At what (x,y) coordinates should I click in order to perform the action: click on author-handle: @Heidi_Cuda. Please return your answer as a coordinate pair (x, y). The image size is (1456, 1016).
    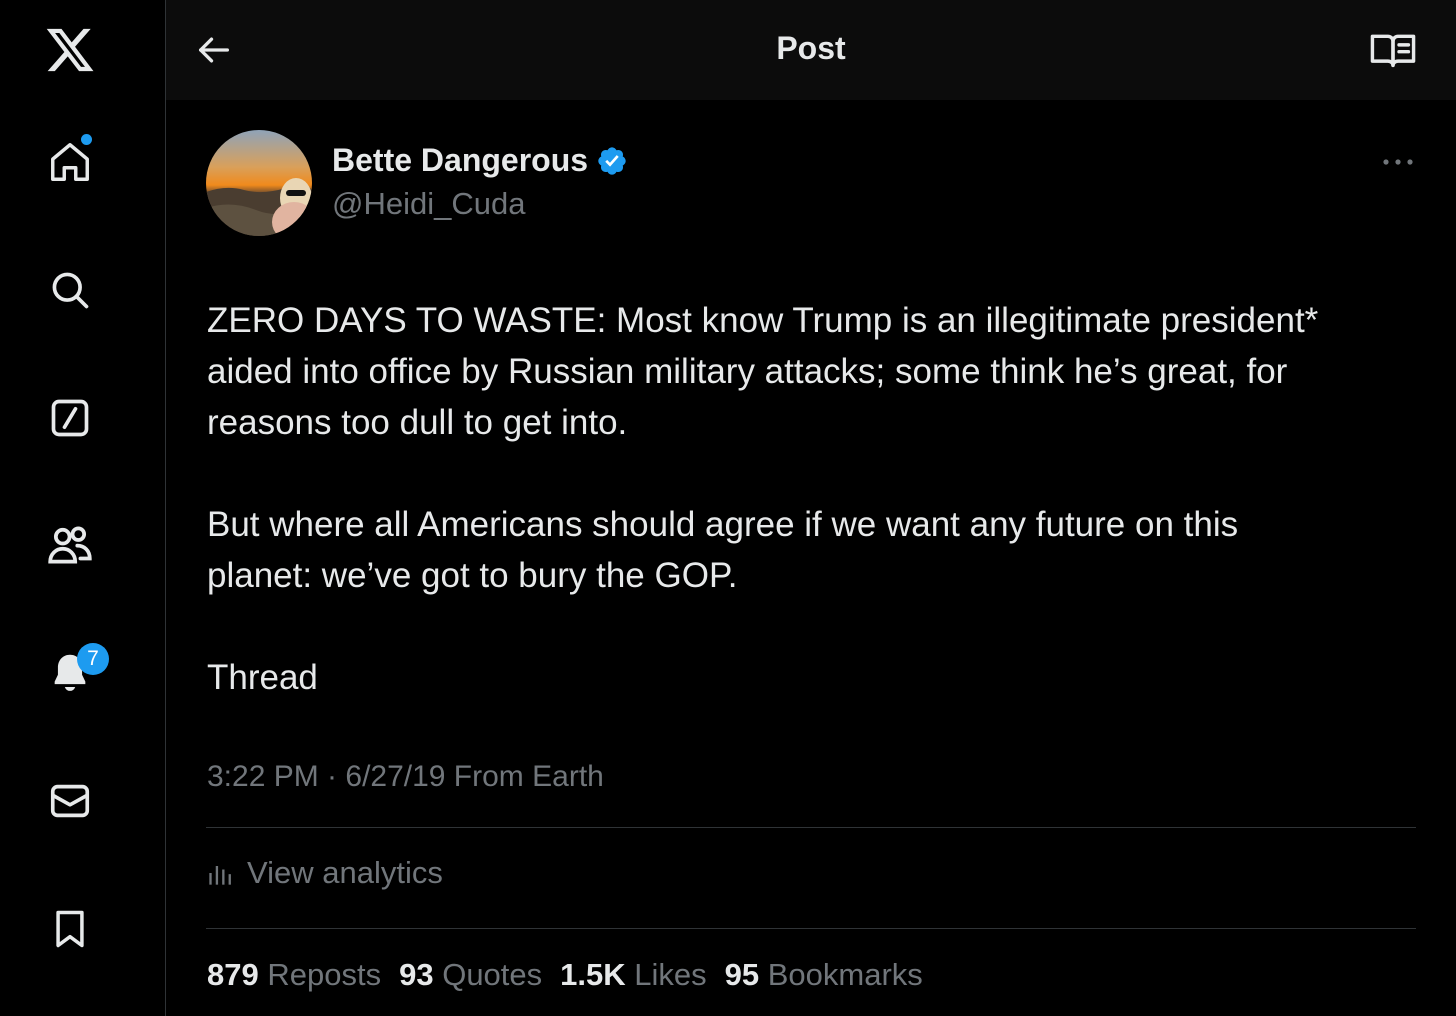
    Looking at the image, I should click on (428, 204).